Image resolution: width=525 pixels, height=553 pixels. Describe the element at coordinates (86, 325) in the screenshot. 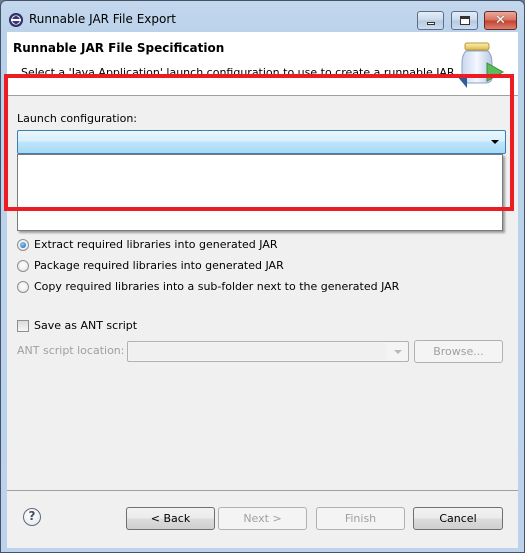

I see `checkbox-label: Save as ANT script` at that location.